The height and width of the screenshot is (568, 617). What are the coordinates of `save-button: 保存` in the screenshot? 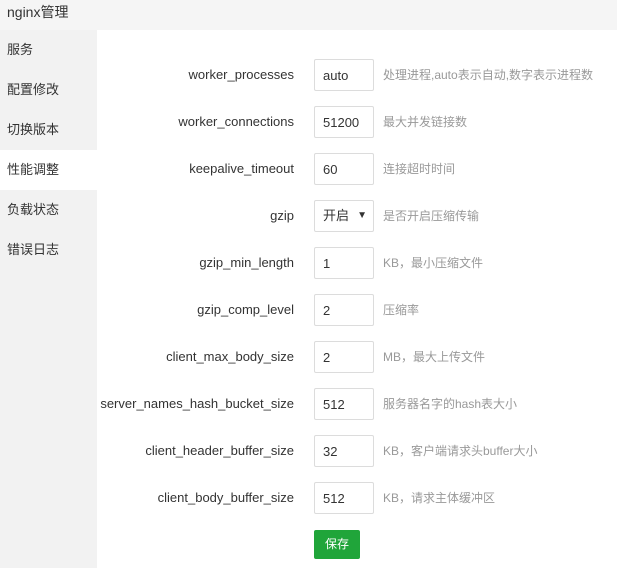 It's located at (337, 544).